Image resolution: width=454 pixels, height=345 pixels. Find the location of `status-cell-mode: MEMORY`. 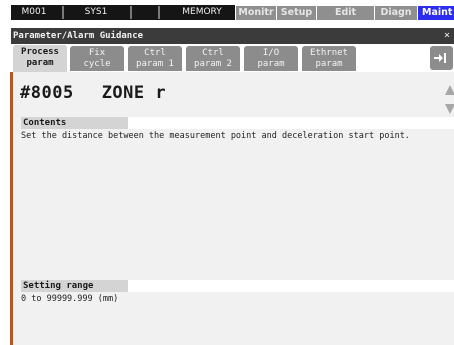

status-cell-mode: MEMORY is located at coordinates (202, 12).